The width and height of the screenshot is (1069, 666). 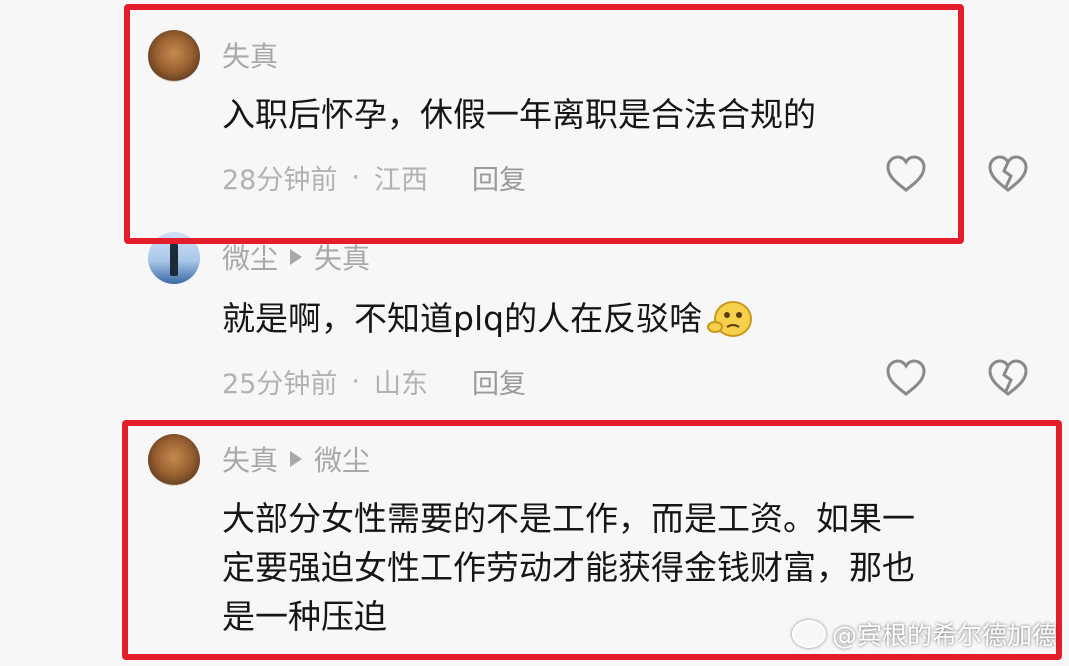 I want to click on comment-text: 就是啊，不知道plq的人在反驳啥, so click(x=489, y=318).